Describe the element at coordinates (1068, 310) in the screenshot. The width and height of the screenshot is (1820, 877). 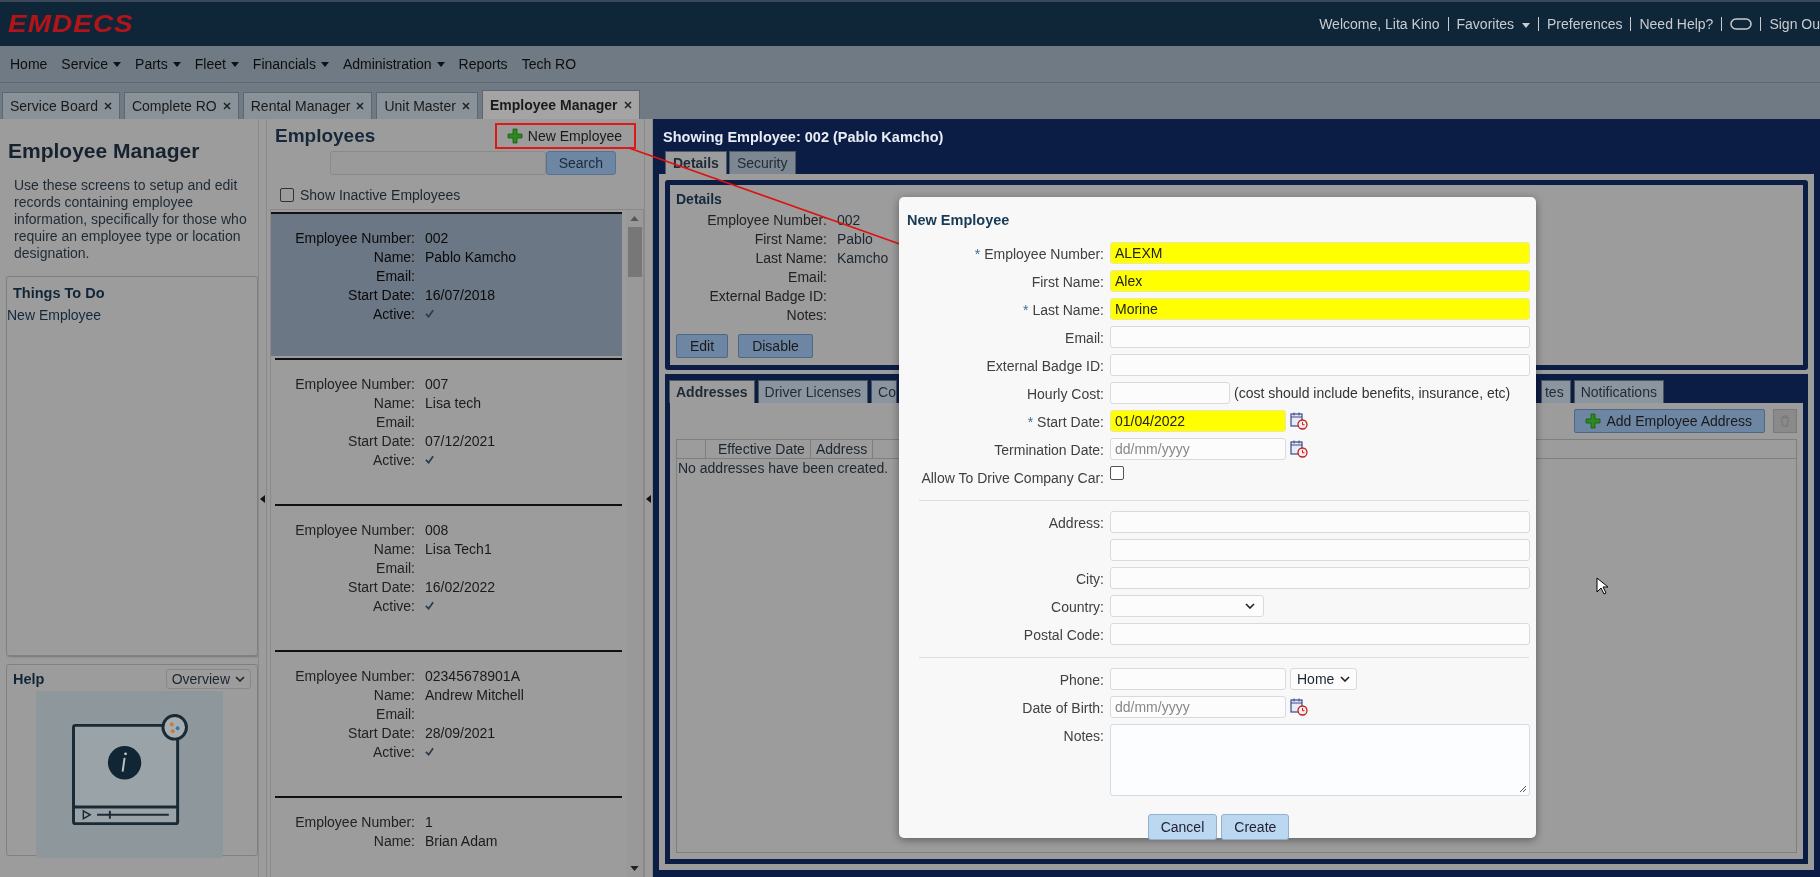
I see `field-label: Last Name:` at that location.